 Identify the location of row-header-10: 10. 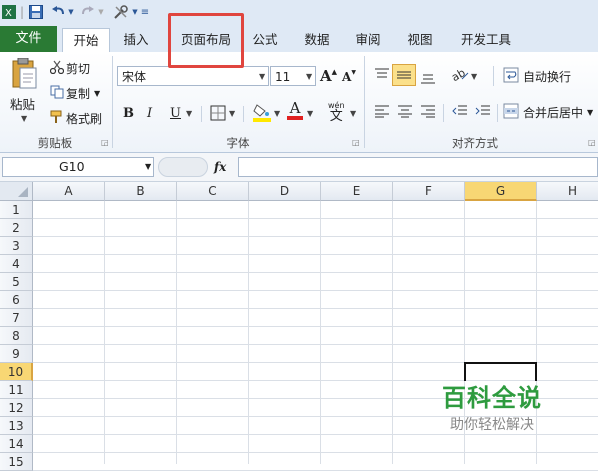
(16, 372).